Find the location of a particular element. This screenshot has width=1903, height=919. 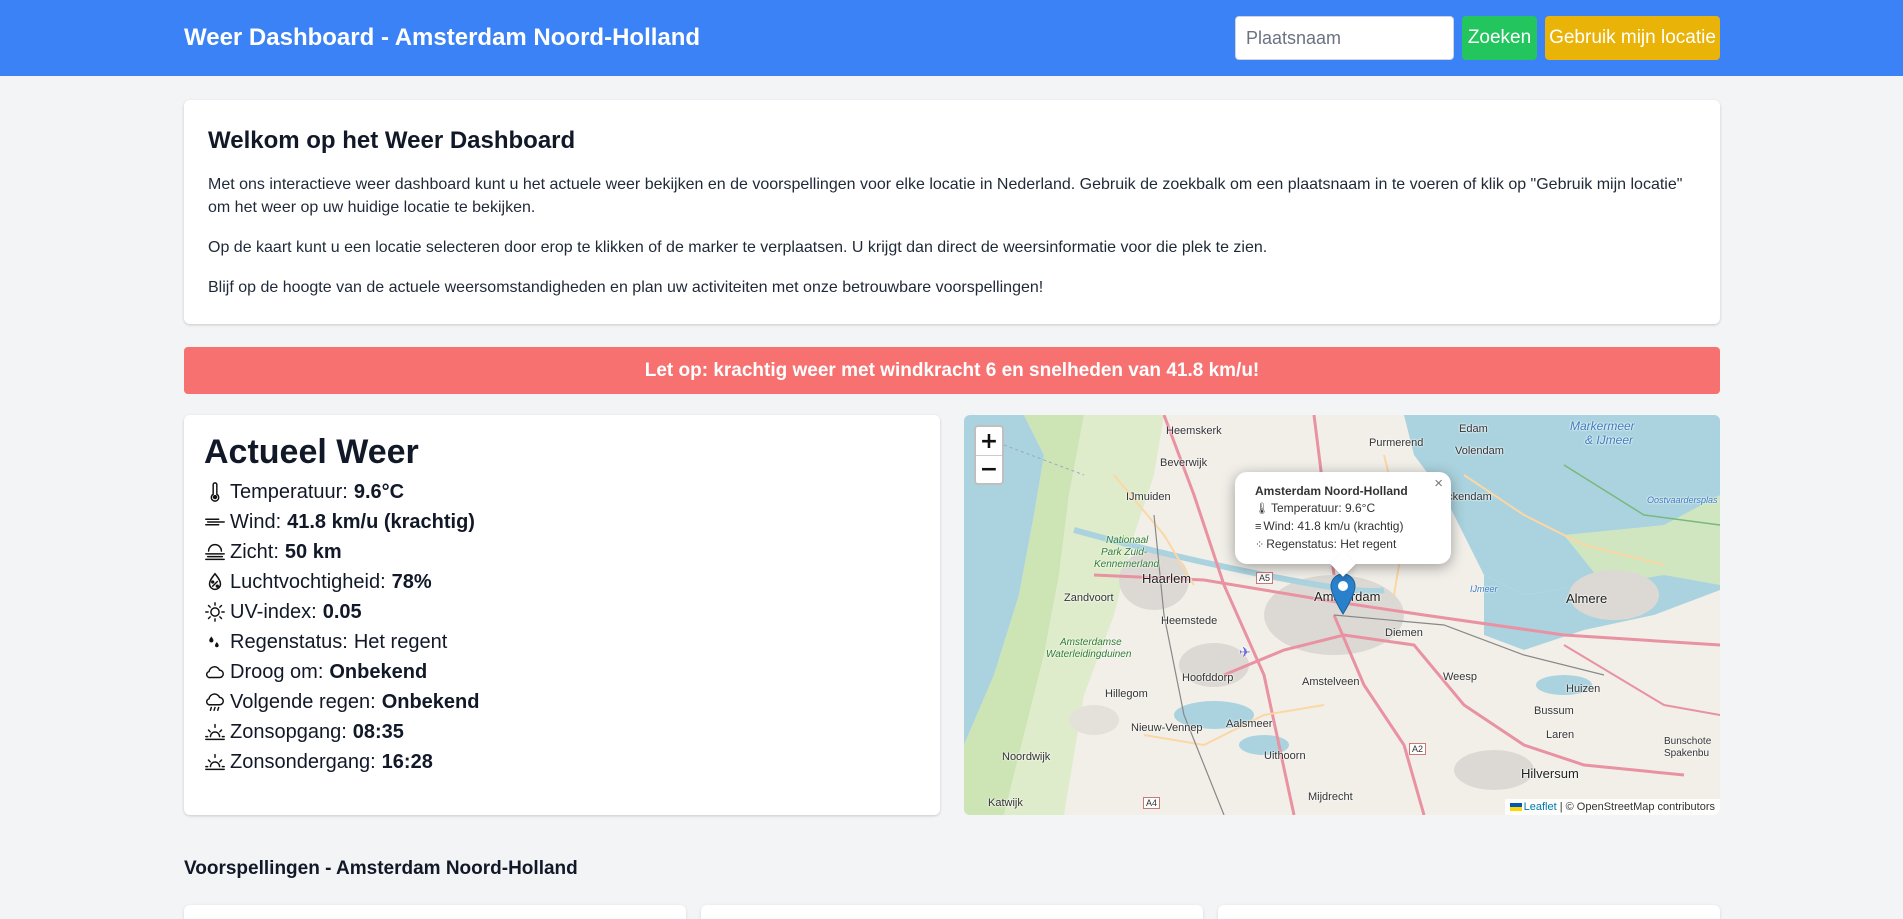

map-label: Kennemerland is located at coordinates (1127, 564).